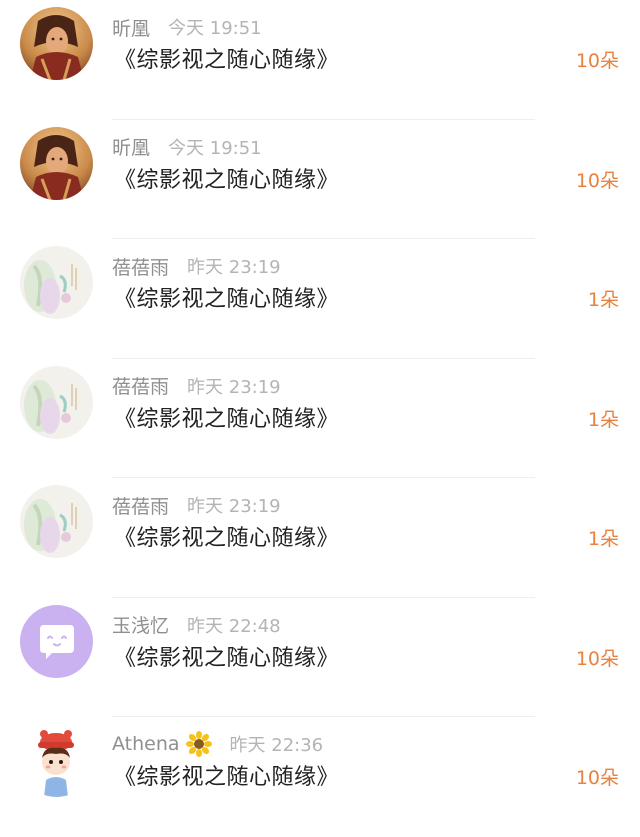 The width and height of the screenshot is (640, 837). Describe the element at coordinates (276, 745) in the screenshot. I see `timestamp: 昨天 22:36` at that location.